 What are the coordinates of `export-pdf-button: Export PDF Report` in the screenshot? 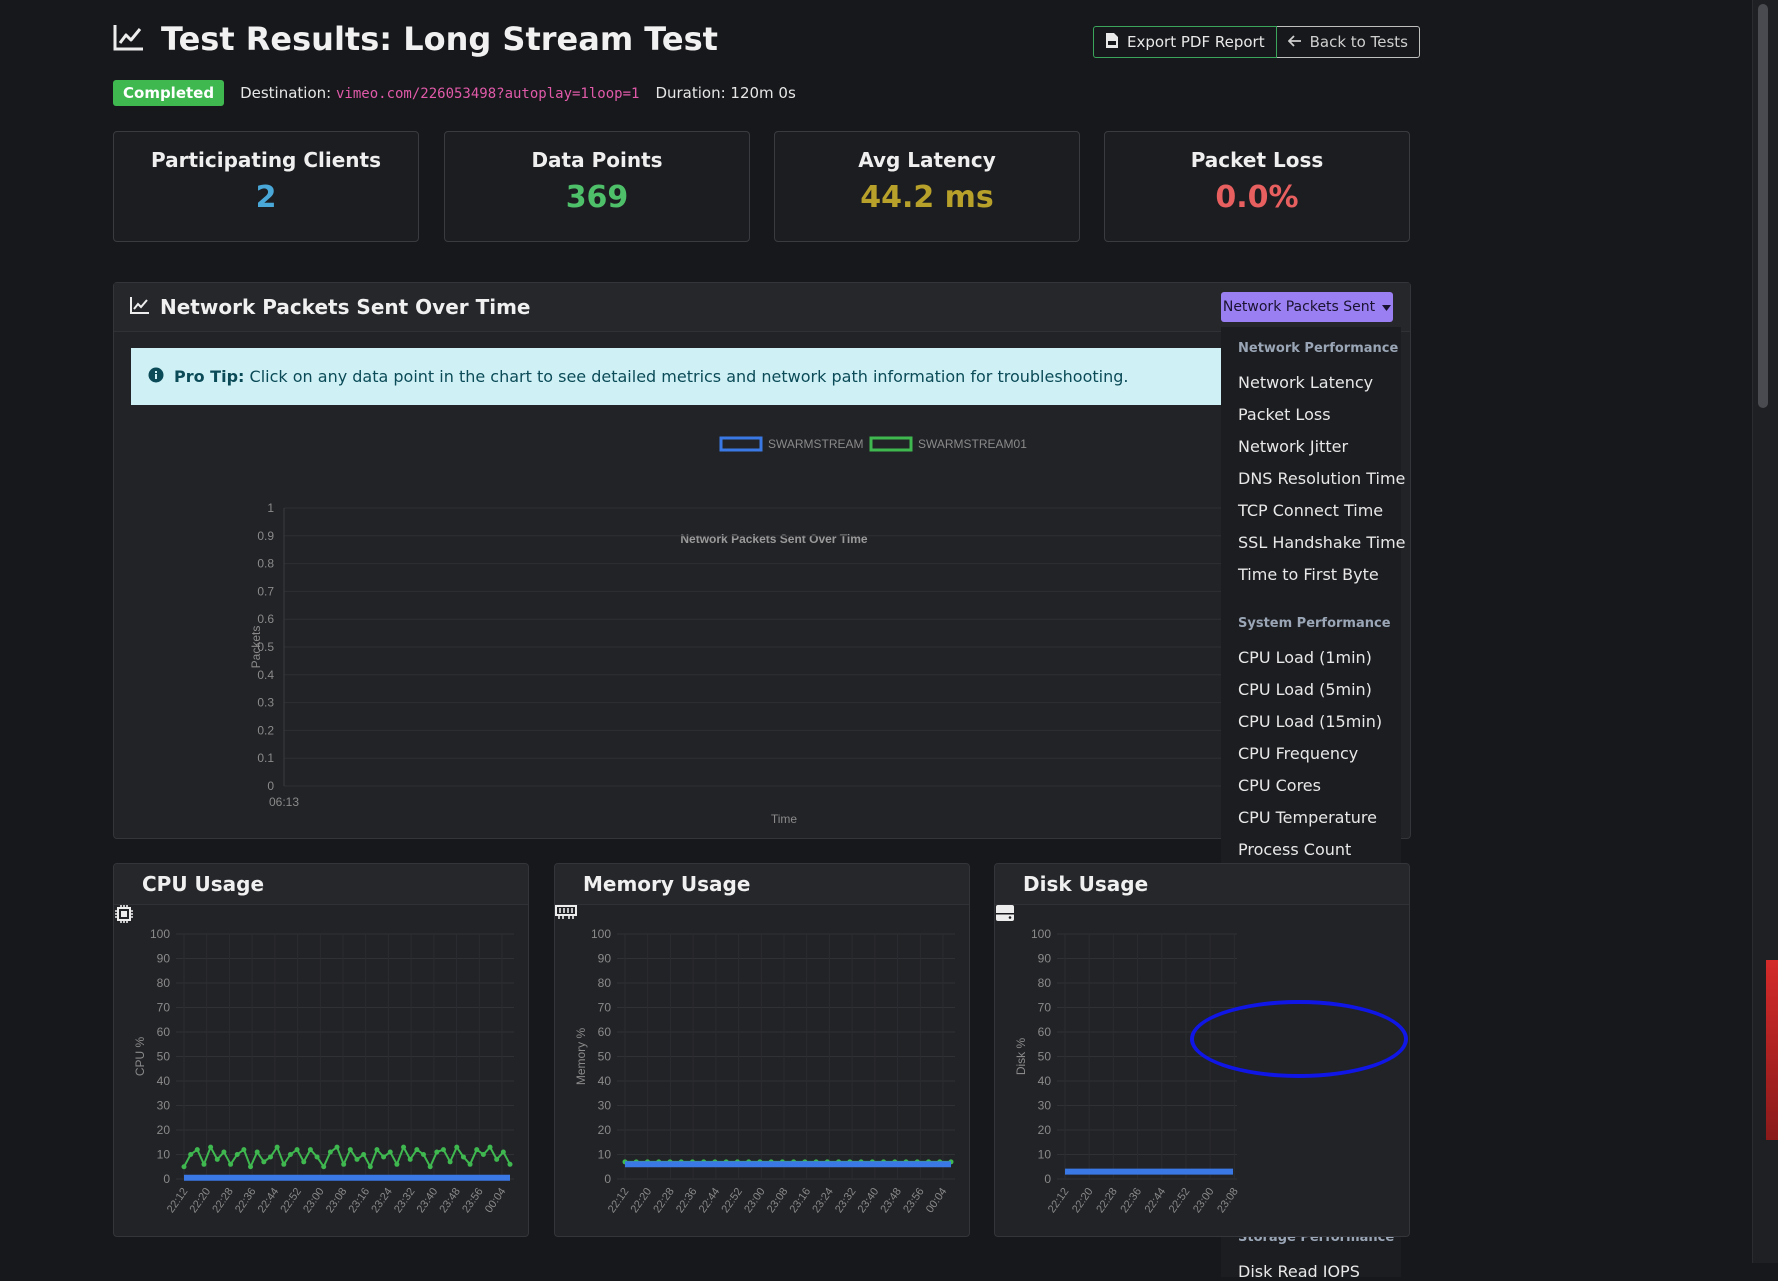 It's located at (1185, 42).